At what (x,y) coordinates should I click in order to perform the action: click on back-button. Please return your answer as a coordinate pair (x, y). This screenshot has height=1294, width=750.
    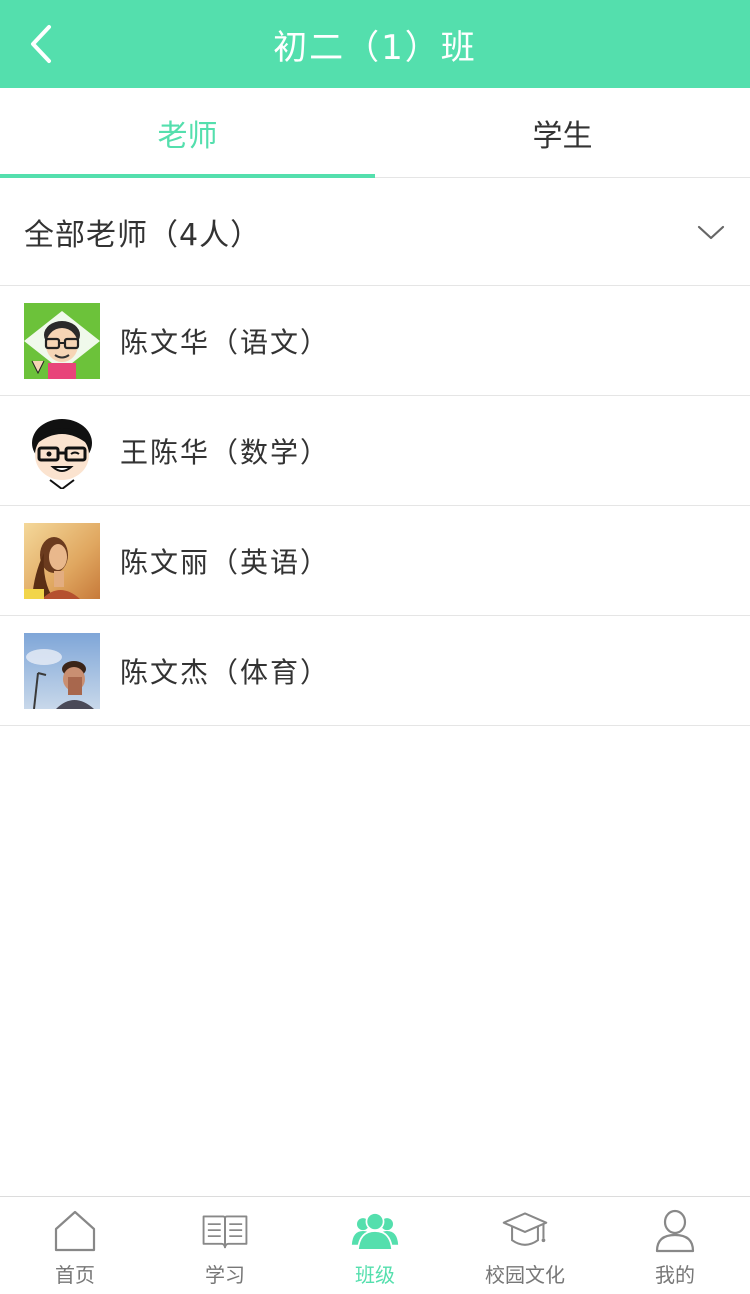
    Looking at the image, I should click on (41, 44).